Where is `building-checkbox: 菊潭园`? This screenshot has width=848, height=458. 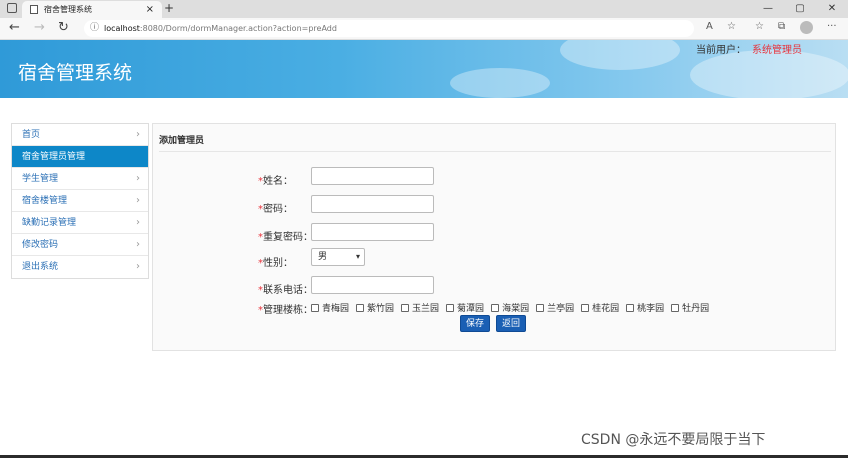
building-checkbox: 菊潭园 is located at coordinates (465, 307).